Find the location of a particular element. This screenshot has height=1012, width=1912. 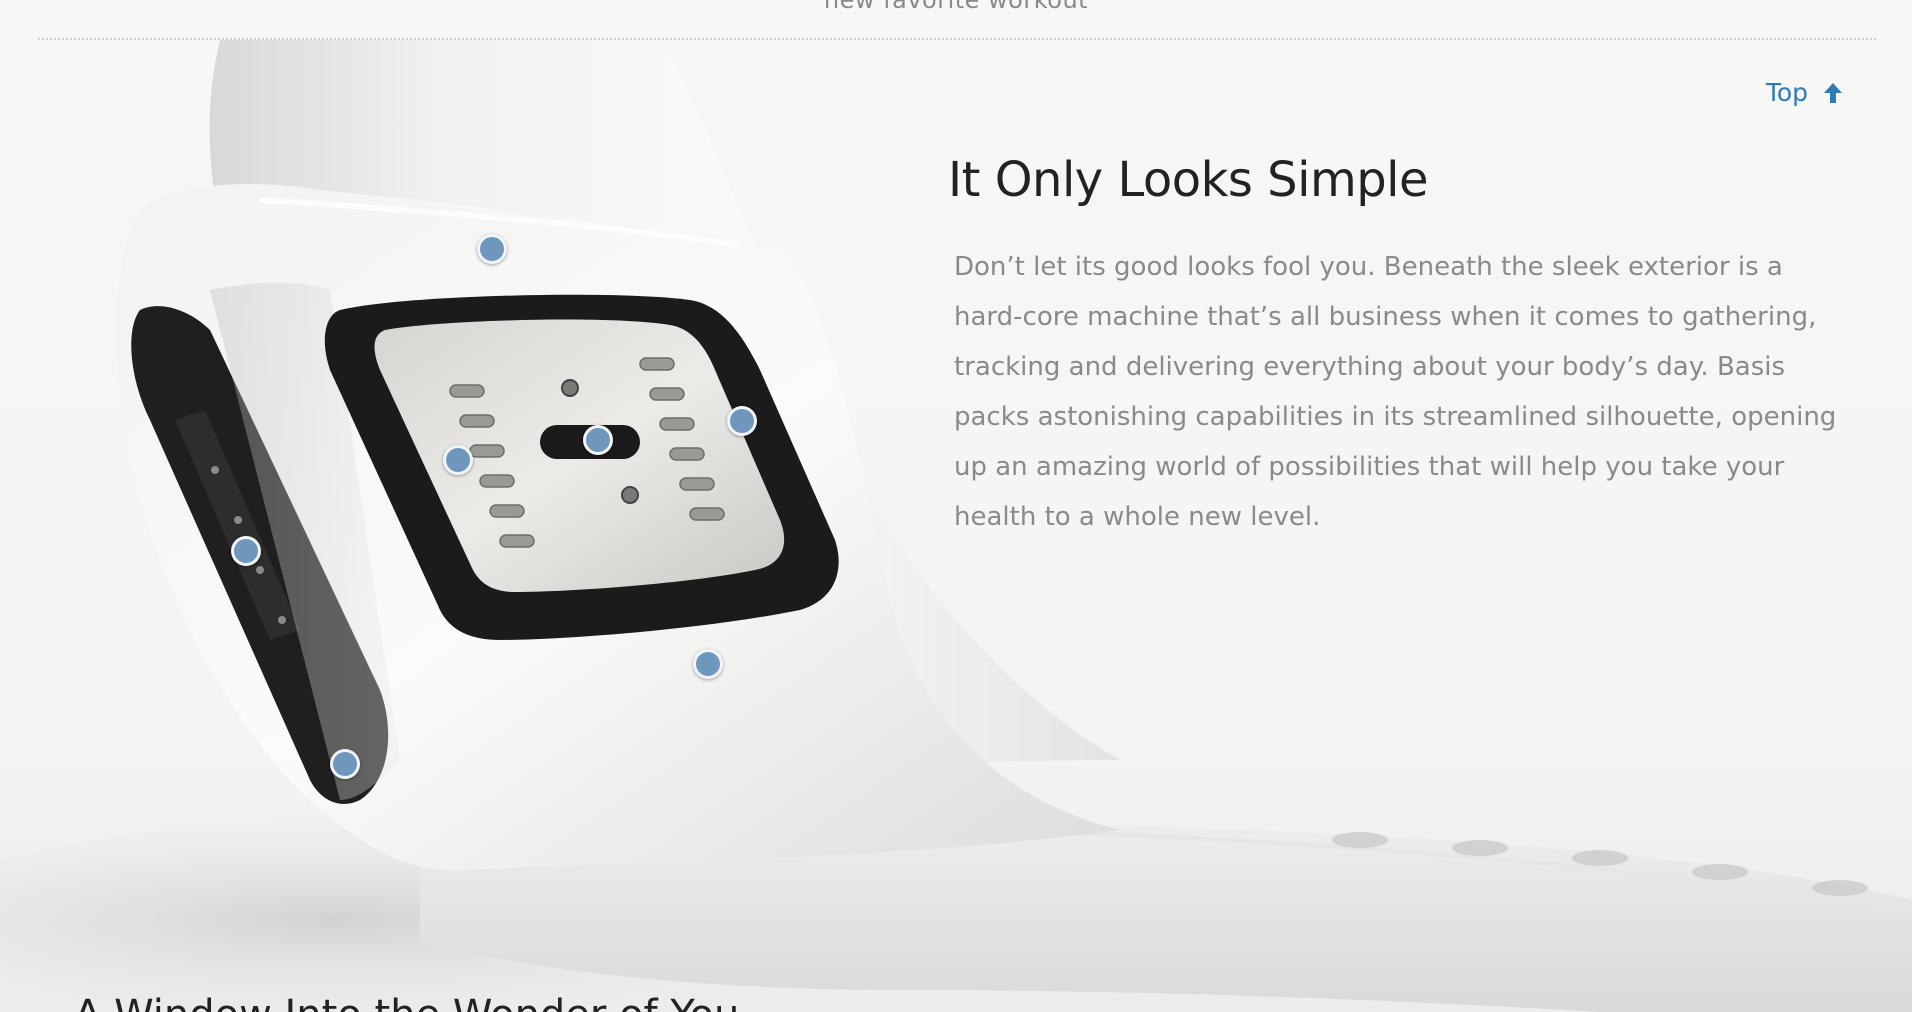

hotspot-button is located at coordinates (345, 764).